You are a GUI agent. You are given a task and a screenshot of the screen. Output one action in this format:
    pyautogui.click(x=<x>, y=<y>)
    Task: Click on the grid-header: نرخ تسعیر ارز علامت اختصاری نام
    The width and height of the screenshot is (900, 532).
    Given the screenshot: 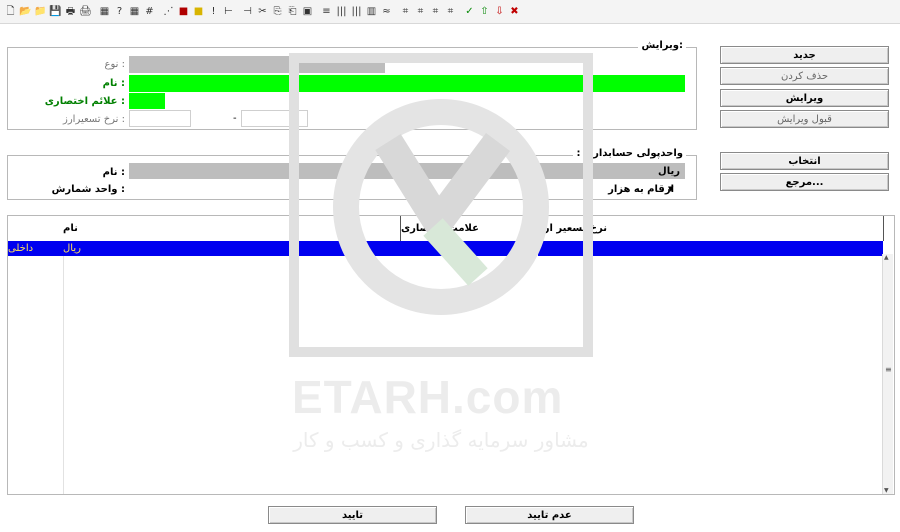 What is the action you would take?
    pyautogui.click(x=451, y=228)
    